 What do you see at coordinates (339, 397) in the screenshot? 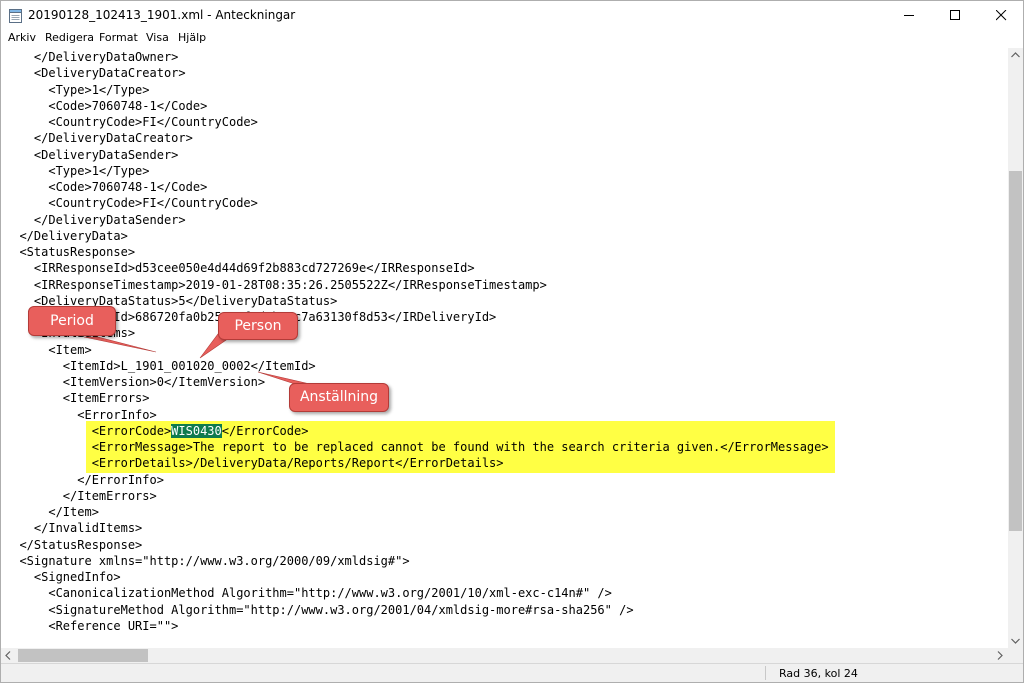
I see `callout-anstallning: Anställning` at bounding box center [339, 397].